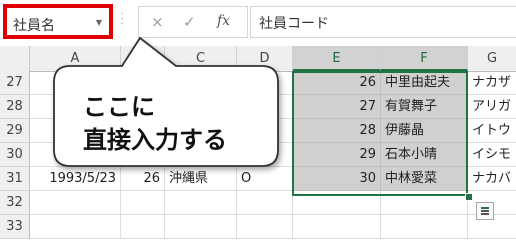  Describe the element at coordinates (155, 140) in the screenshot. I see `callout-line-2: 直接入力する` at that location.